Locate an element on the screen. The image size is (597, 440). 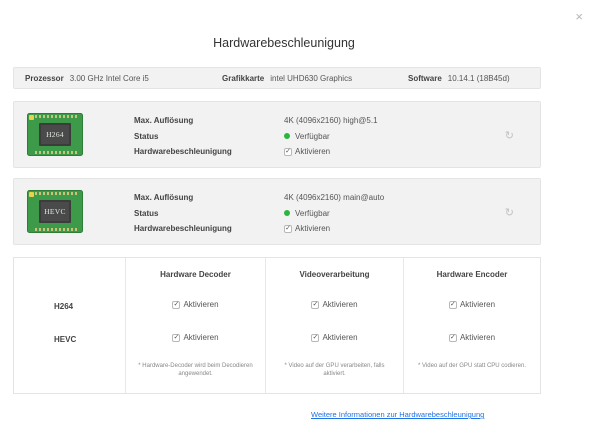
chip-icon: HEVC is located at coordinates (55, 211).